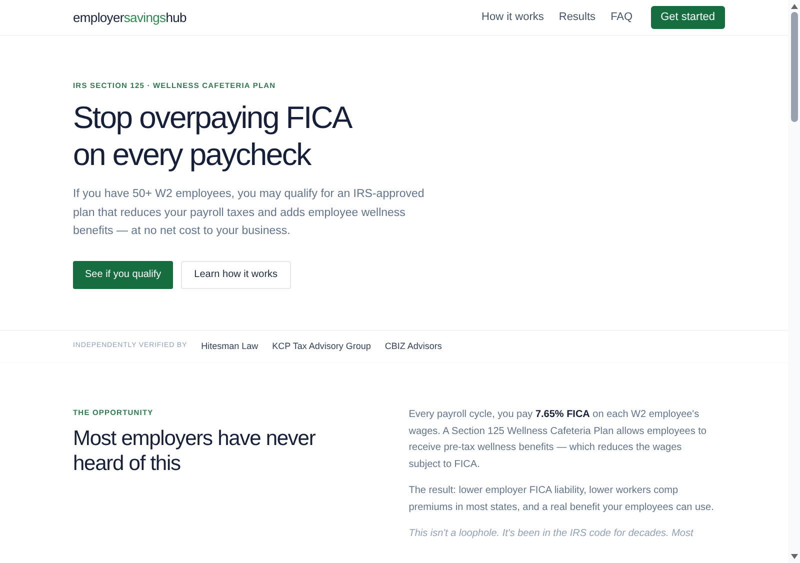 The height and width of the screenshot is (563, 800). I want to click on nav-link: Results, so click(577, 17).